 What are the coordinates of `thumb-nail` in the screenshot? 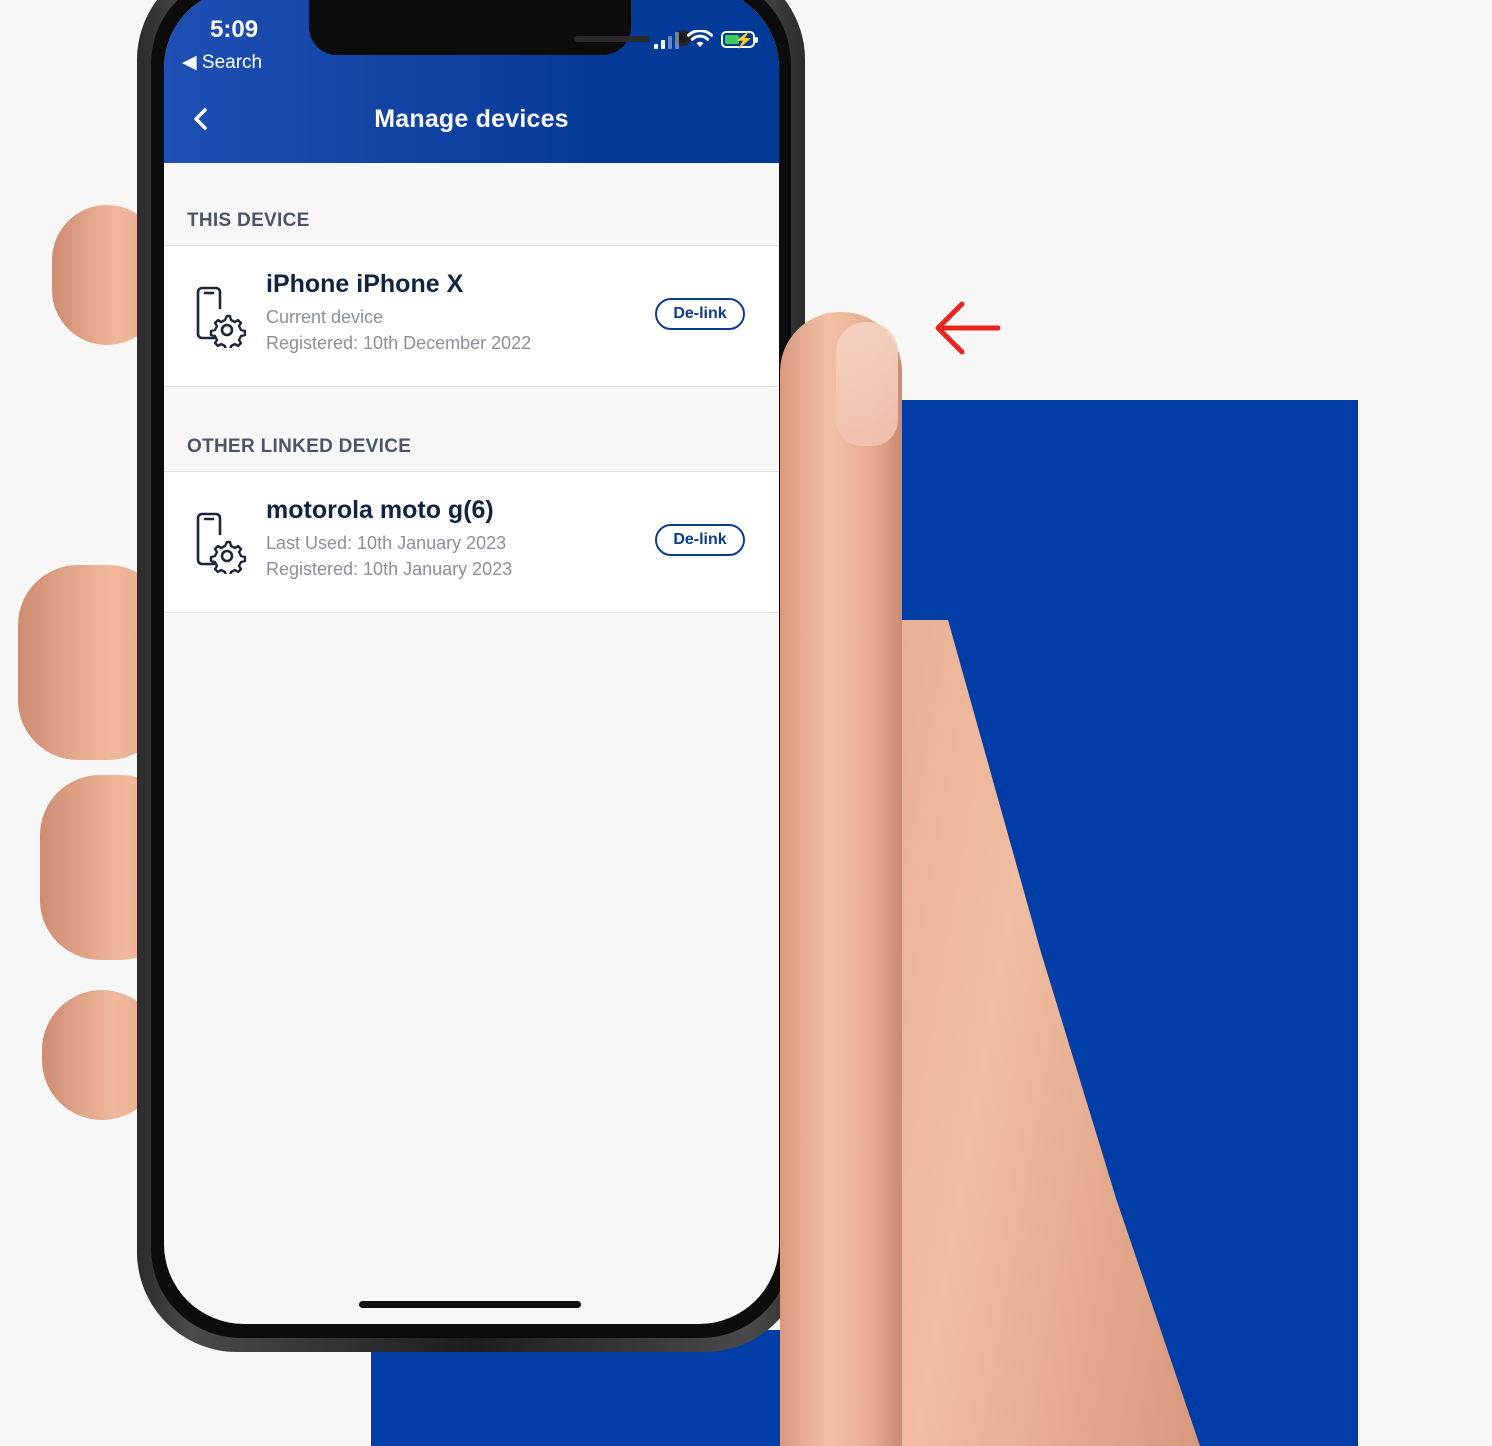 It's located at (867, 384).